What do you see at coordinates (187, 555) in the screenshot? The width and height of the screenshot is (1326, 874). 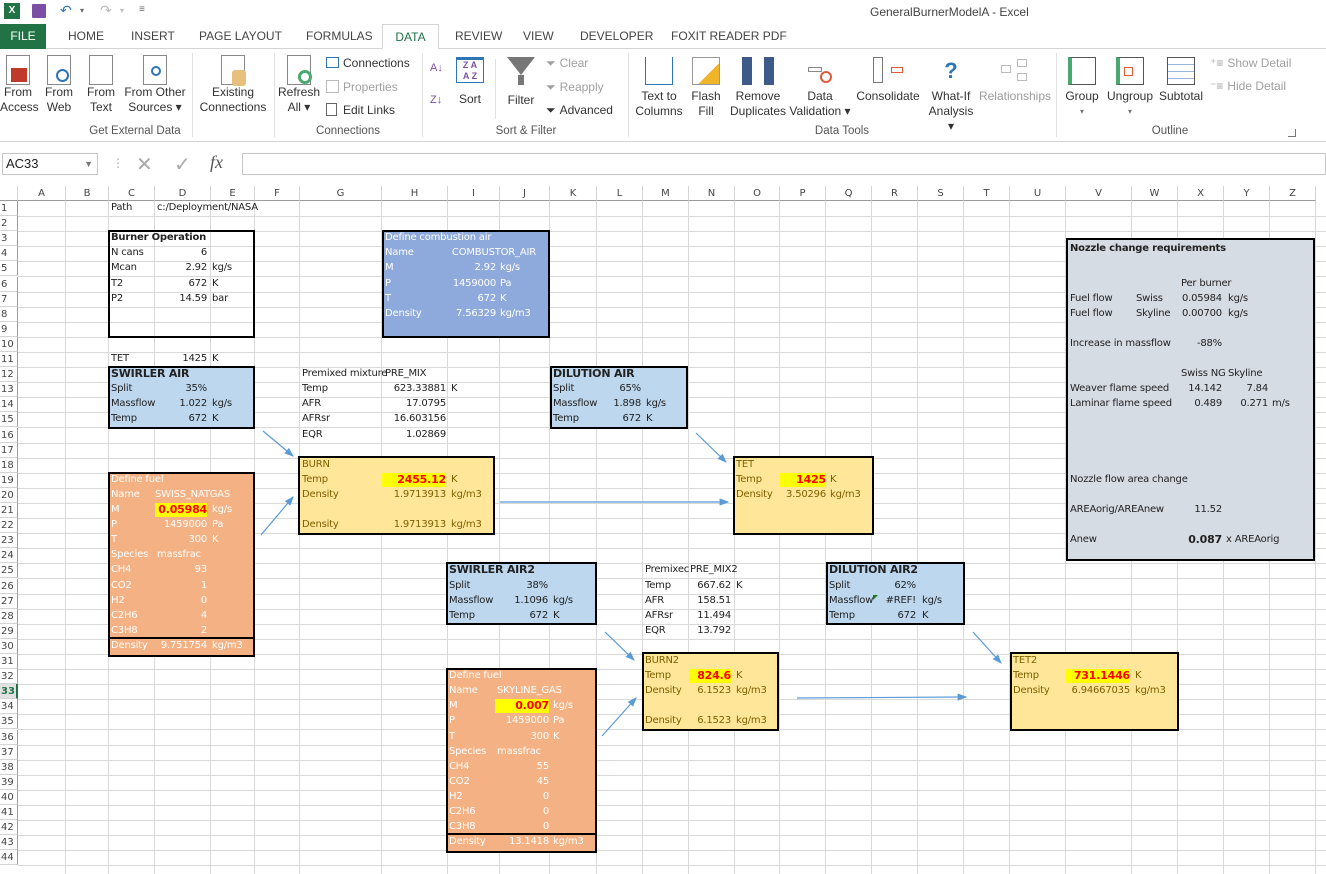 I see `fuel1-value: massfrac` at bounding box center [187, 555].